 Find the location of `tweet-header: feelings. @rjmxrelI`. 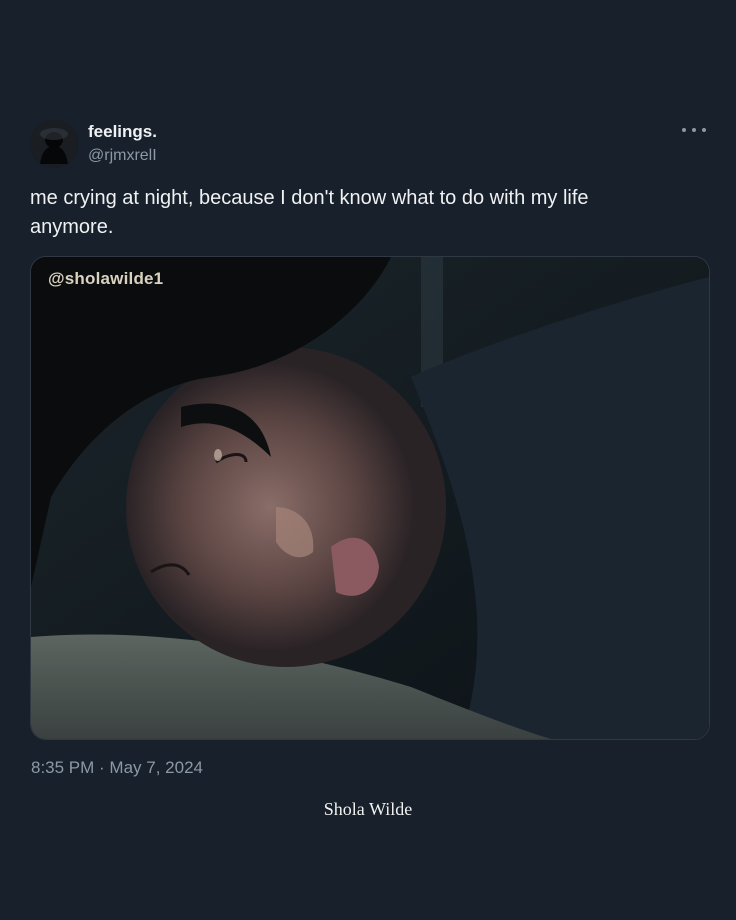

tweet-header: feelings. @rjmxrelI is located at coordinates (369, 144).